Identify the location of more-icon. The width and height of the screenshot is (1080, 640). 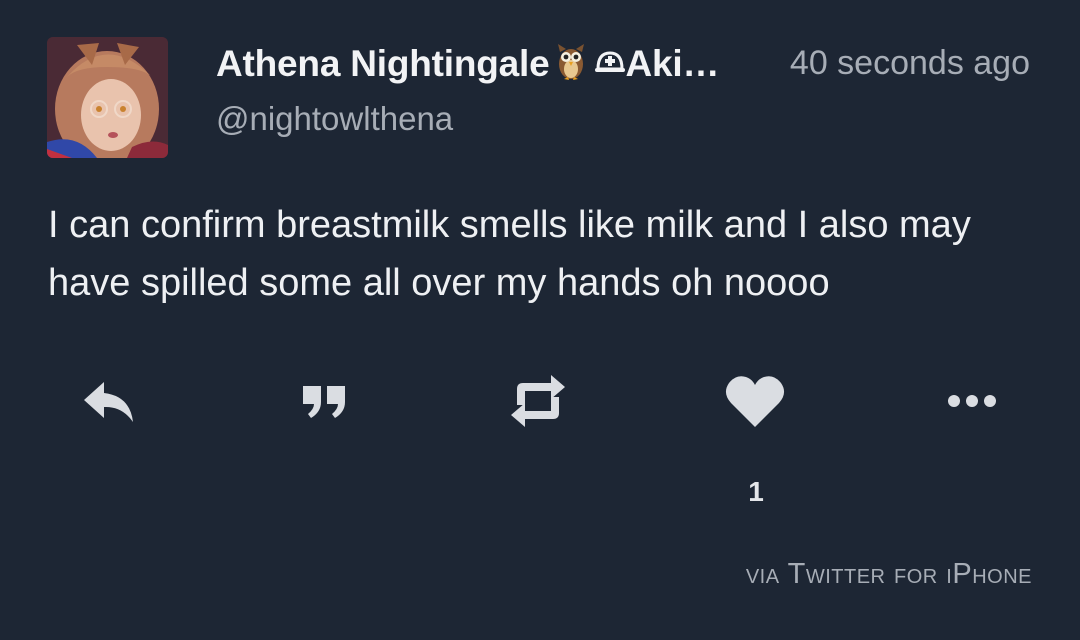
(972, 401).